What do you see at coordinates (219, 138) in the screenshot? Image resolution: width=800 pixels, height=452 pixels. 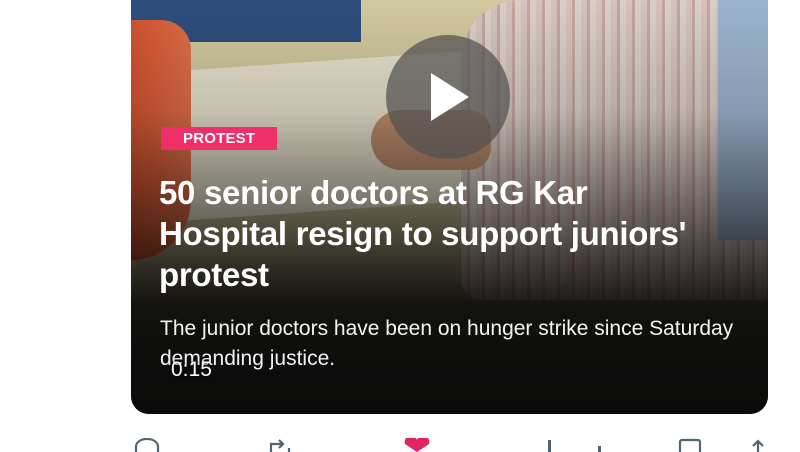 I see `category-tag: PROTEST` at bounding box center [219, 138].